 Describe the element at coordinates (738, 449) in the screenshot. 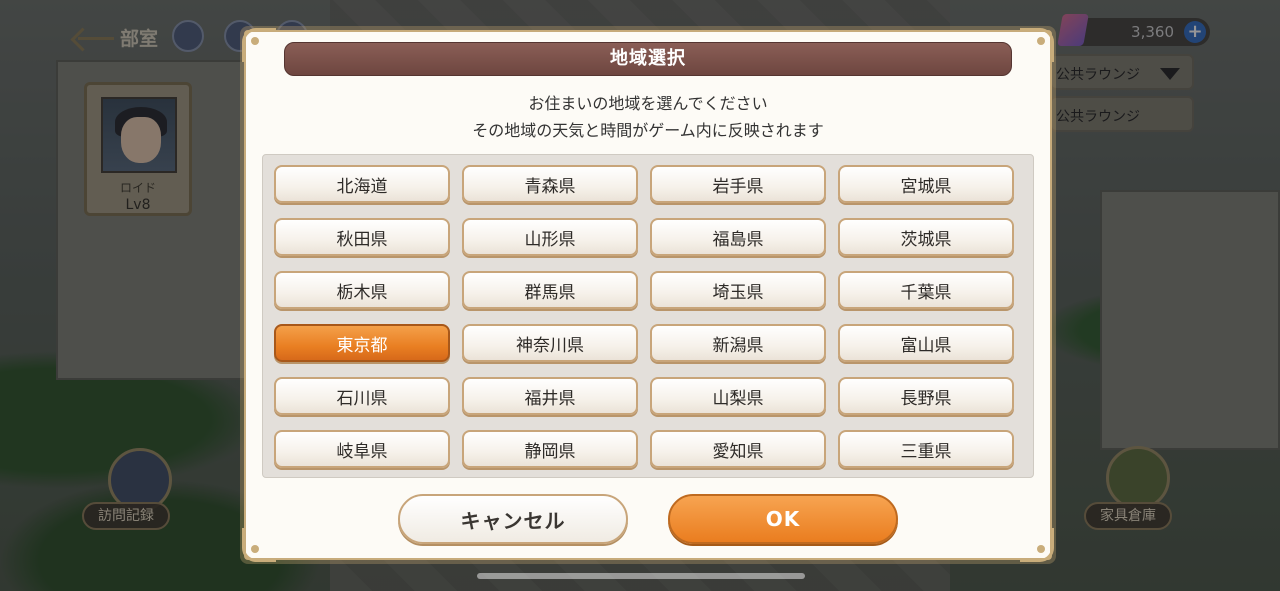

I see `prefecture-button: 愛知県` at that location.